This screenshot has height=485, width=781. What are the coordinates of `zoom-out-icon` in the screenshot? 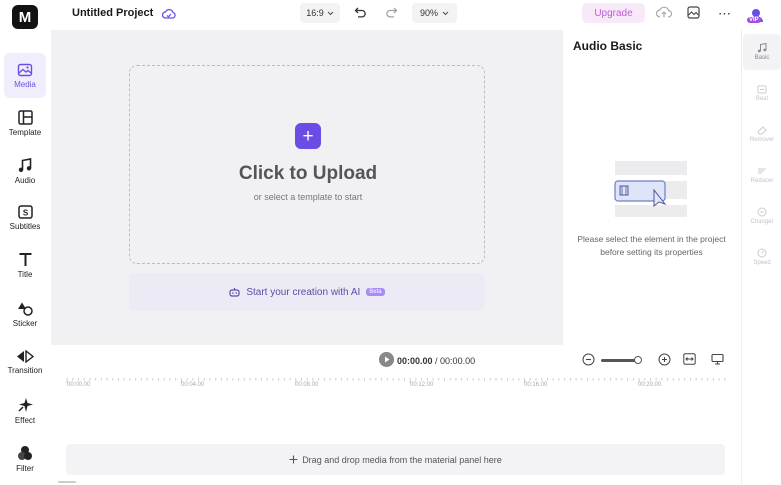 It's located at (588, 359).